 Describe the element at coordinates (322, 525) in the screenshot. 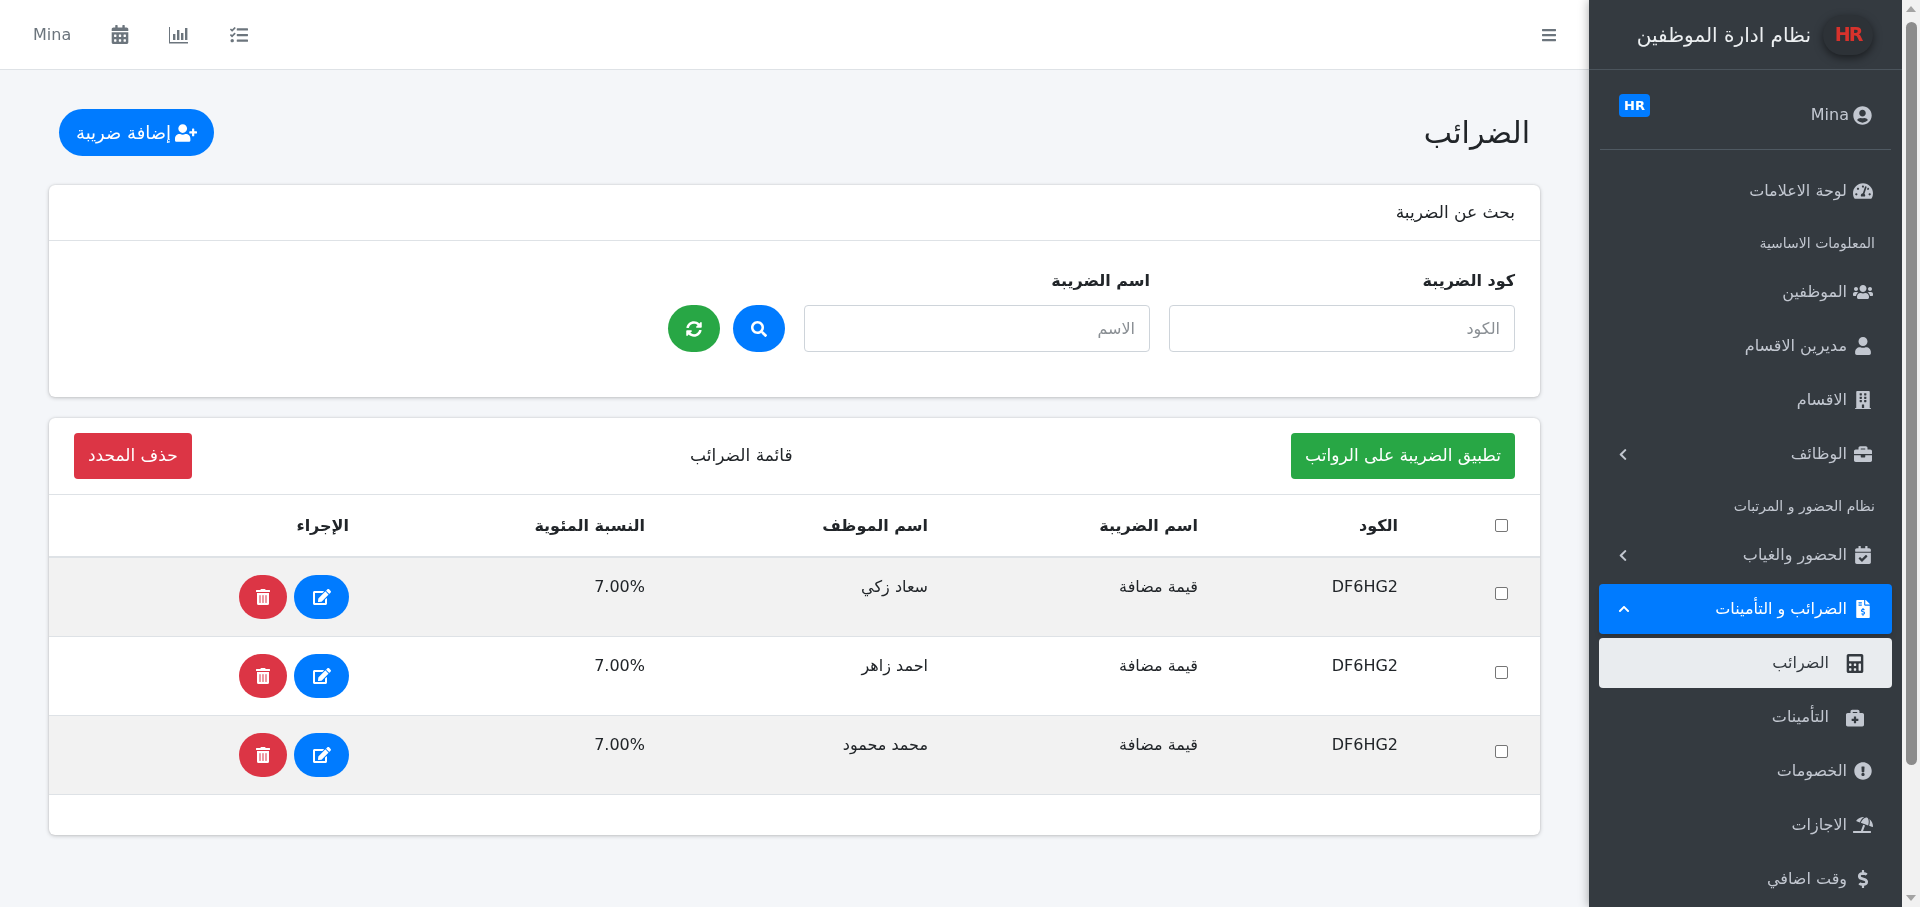

I see `column-header: الإجراء` at that location.